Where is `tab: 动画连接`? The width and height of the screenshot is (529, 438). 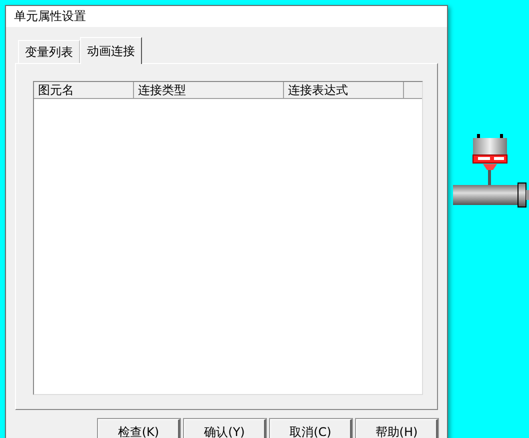 tab: 动画连接 is located at coordinates (111, 50).